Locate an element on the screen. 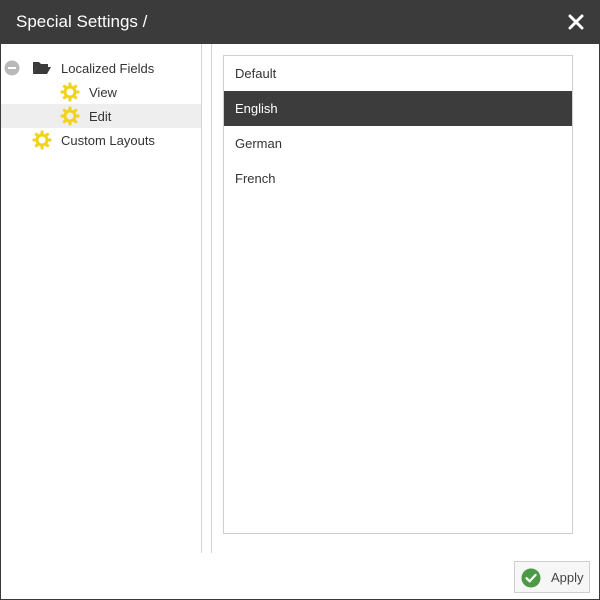  language-item-label: English is located at coordinates (256, 108).